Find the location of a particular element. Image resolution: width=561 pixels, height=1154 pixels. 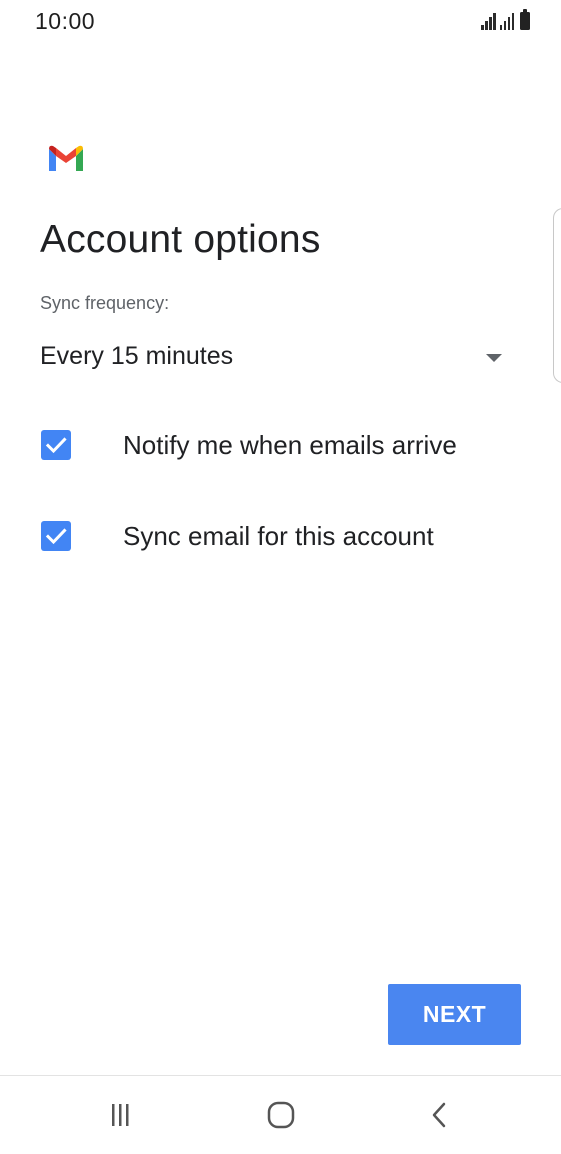

status-bar: 10:00 is located at coordinates (280, 22).